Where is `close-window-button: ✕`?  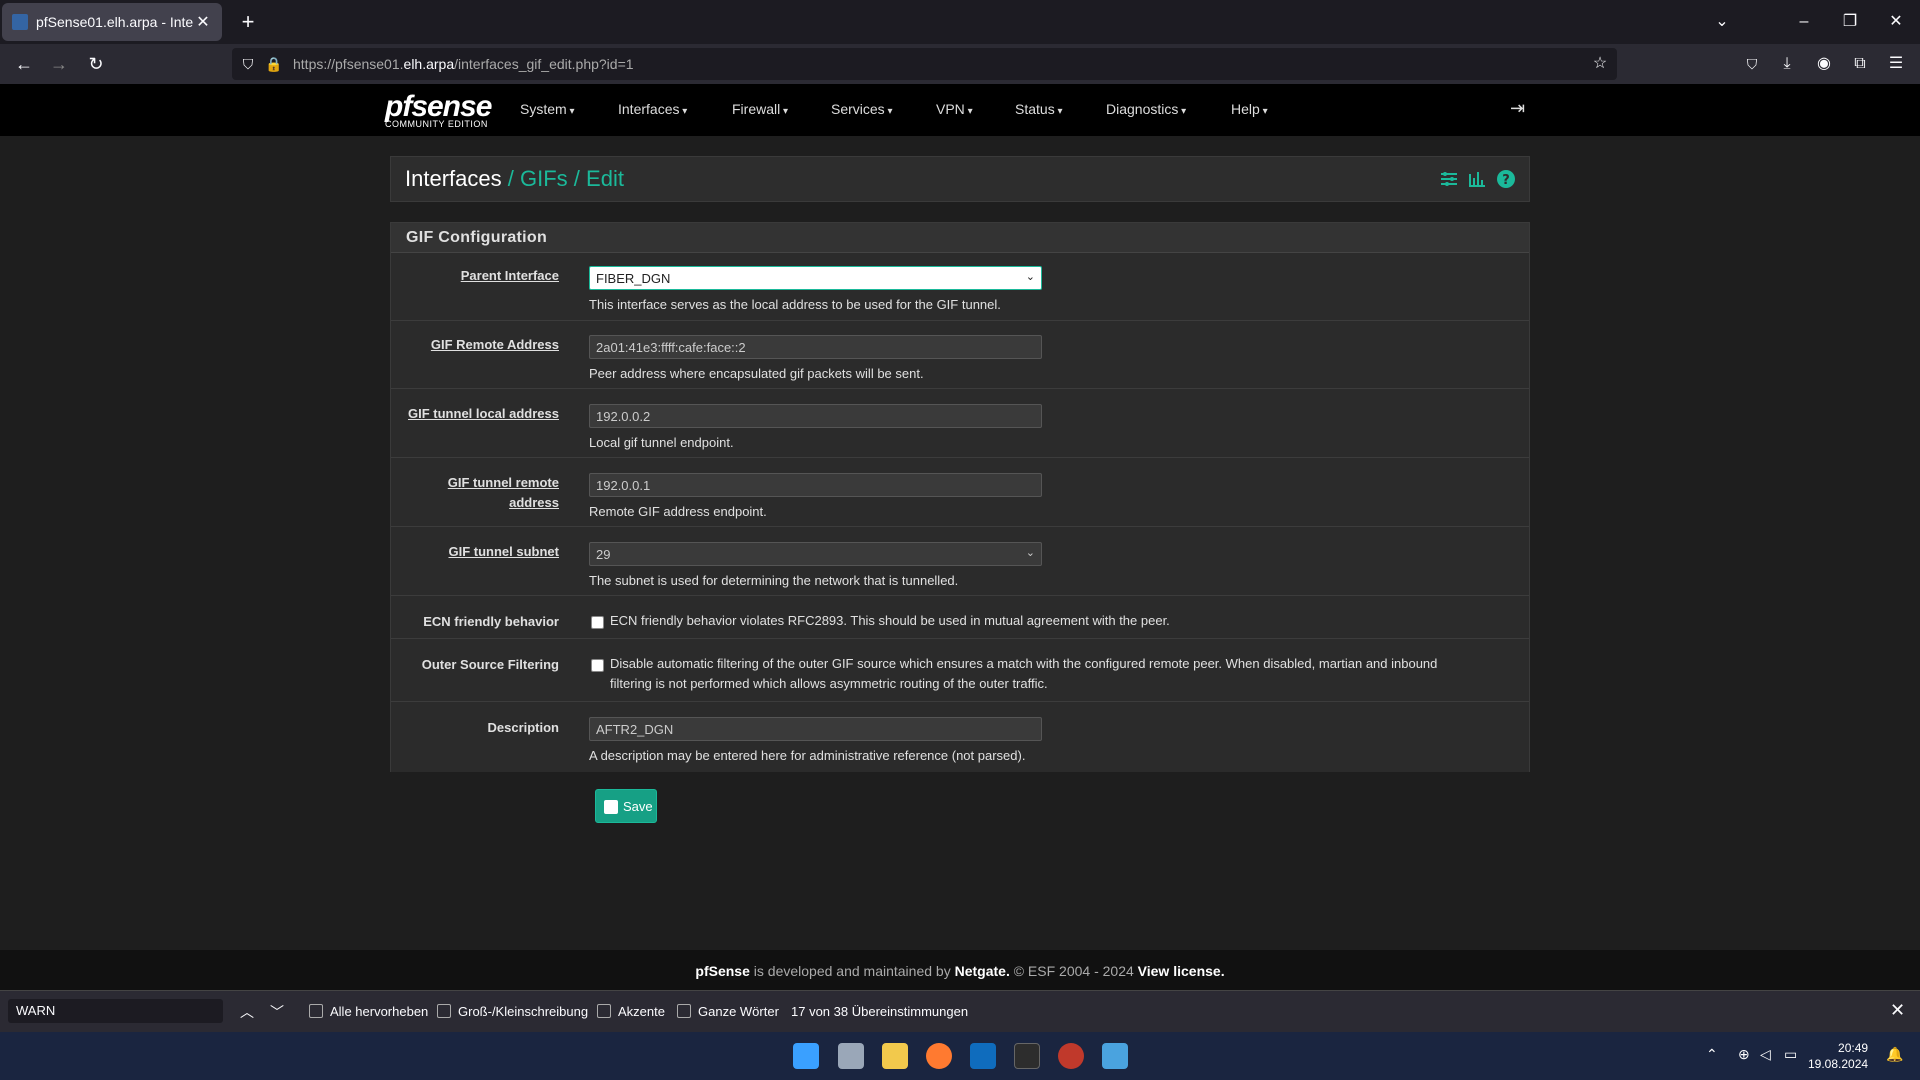
close-window-button: ✕ is located at coordinates (1896, 22).